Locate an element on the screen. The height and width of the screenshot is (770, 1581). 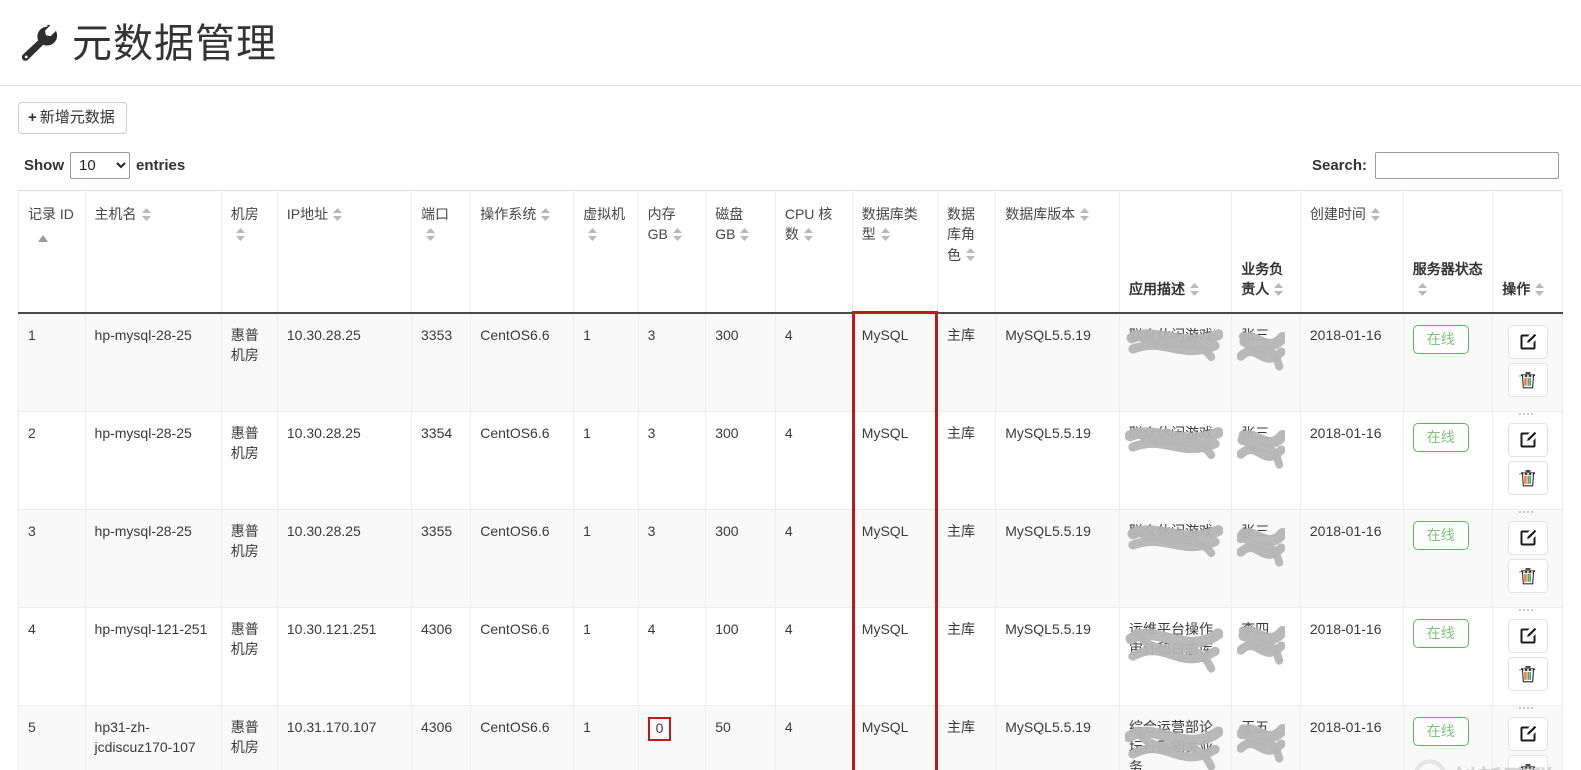
page-header: 元数据管理 is located at coordinates (790, 43).